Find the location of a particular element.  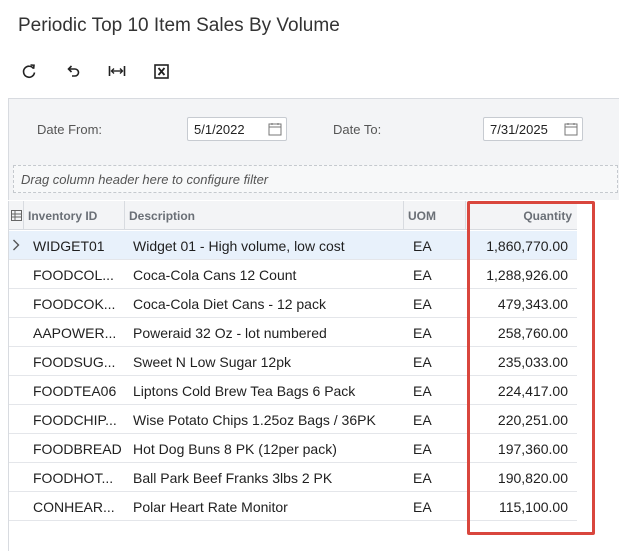

column-settings-button is located at coordinates (16, 215).